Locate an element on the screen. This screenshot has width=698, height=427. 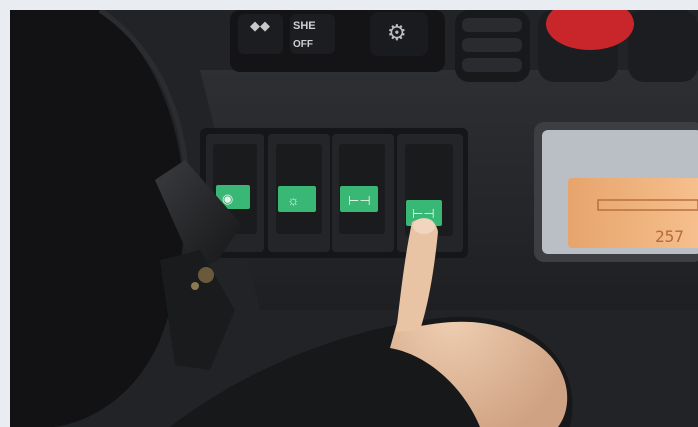
rocker-switch-3: ⊢⊣ is located at coordinates (363, 193).